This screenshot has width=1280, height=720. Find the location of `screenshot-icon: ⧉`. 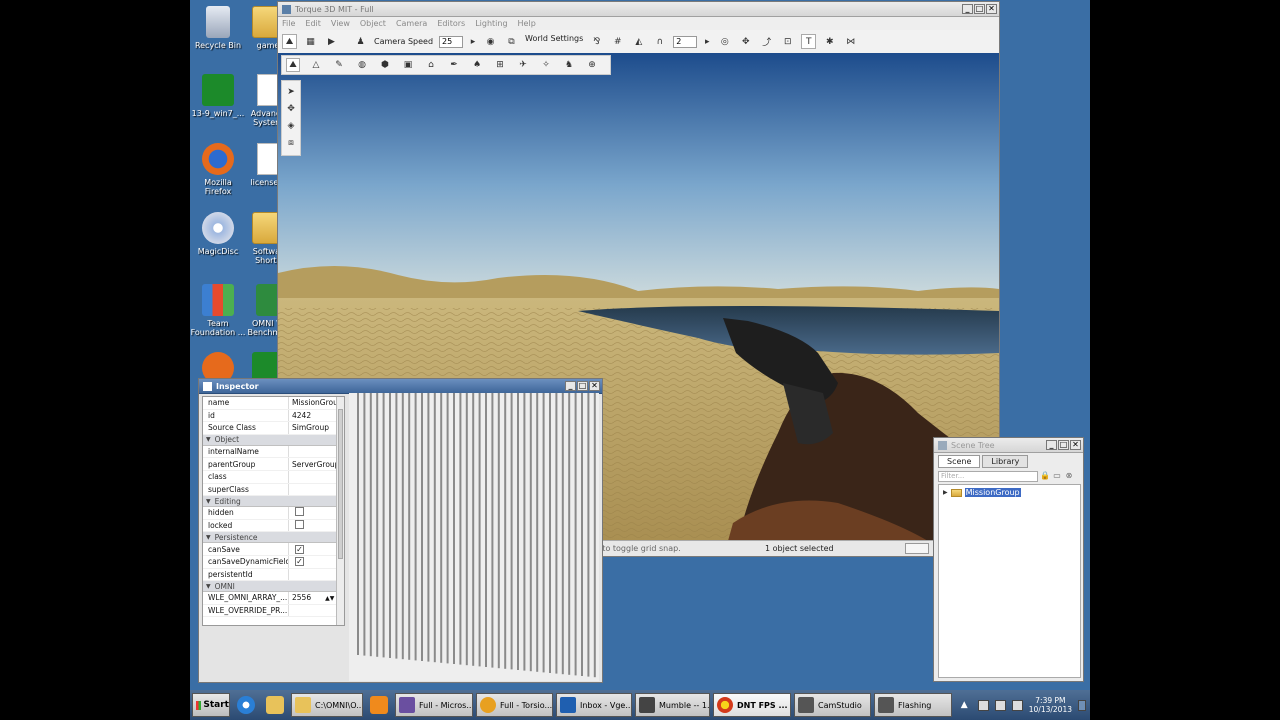

screenshot-icon: ⧉ is located at coordinates (511, 41).